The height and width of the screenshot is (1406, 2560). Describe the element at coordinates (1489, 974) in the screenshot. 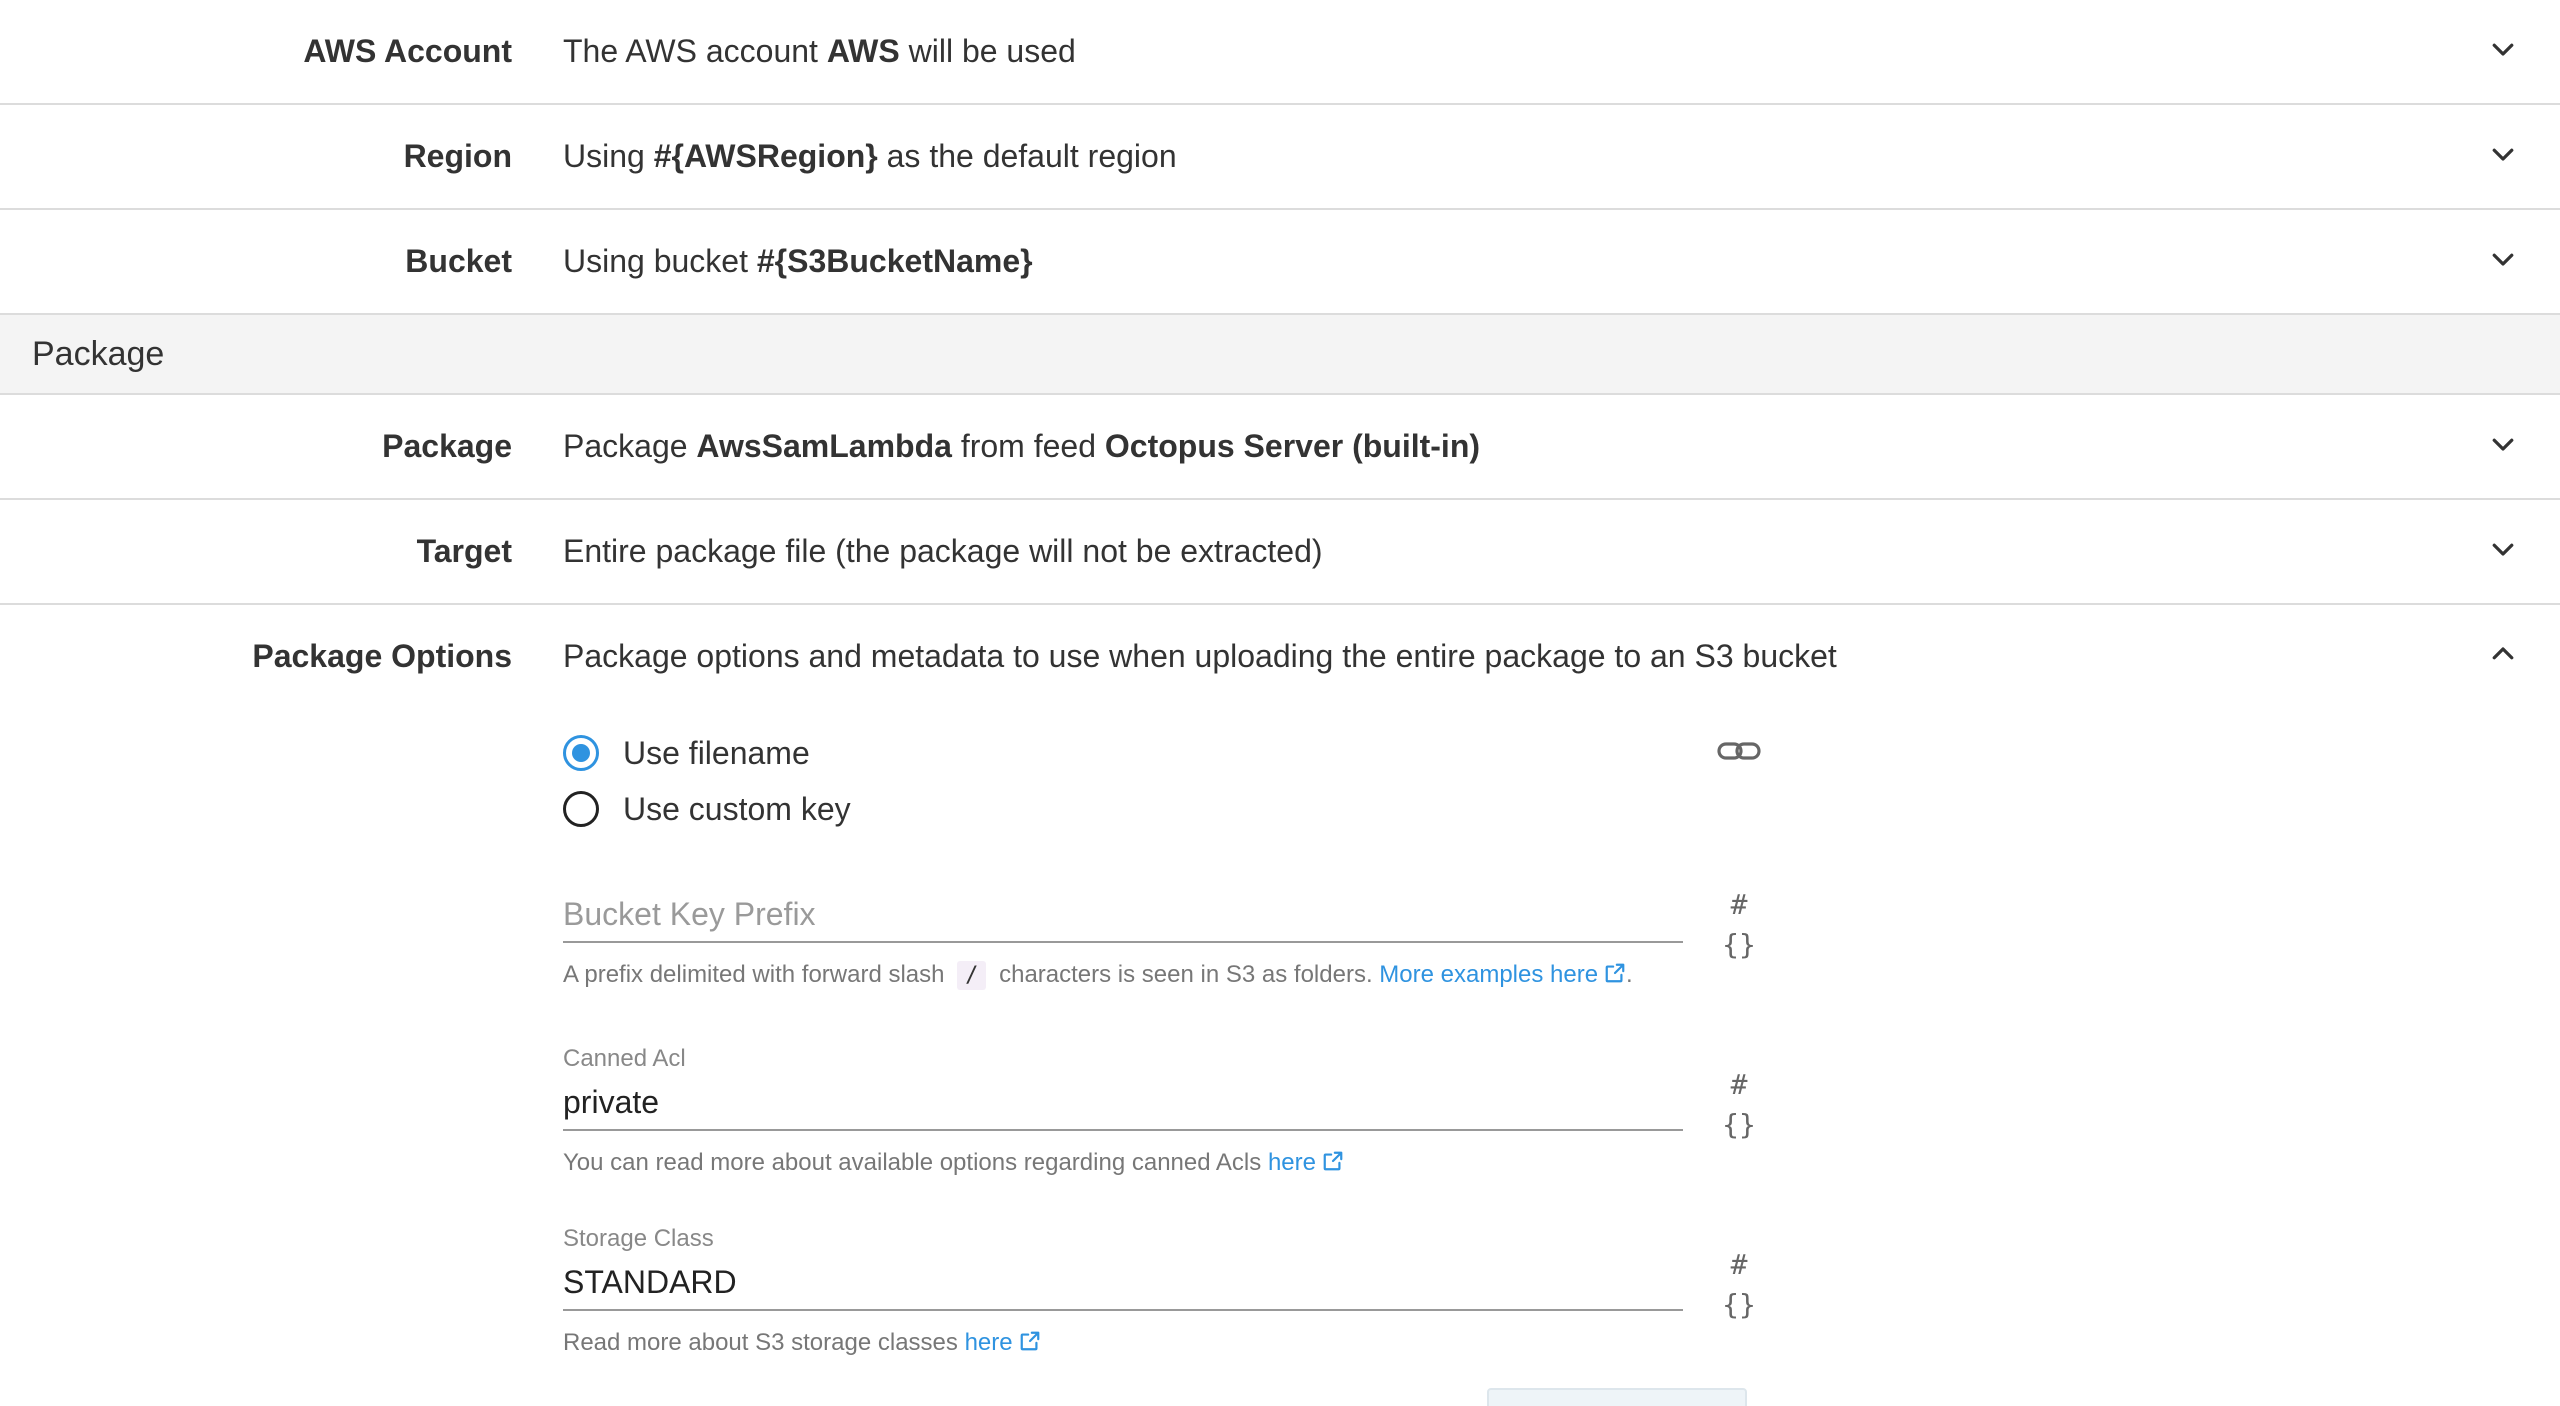

I see `link-text: More examples here` at that location.